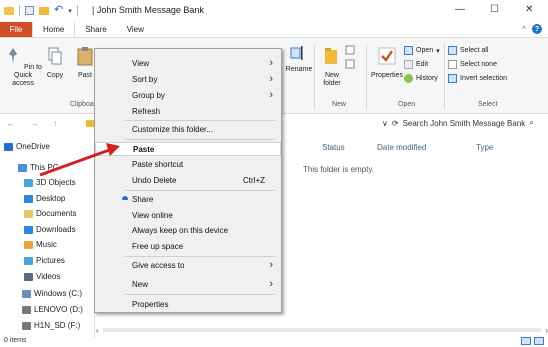 This screenshot has width=548, height=347. What do you see at coordinates (468, 50) in the screenshot?
I see `select-all-button: Select all` at bounding box center [468, 50].